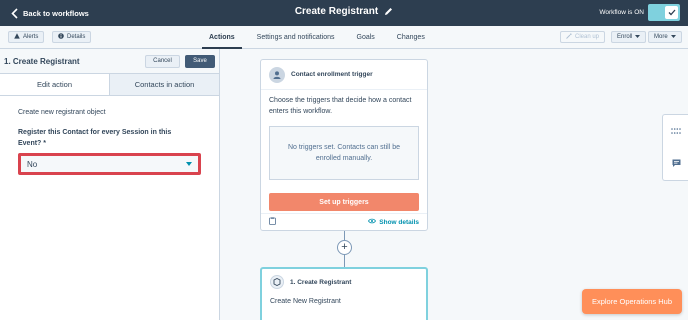  I want to click on contact-icon, so click(277, 74).